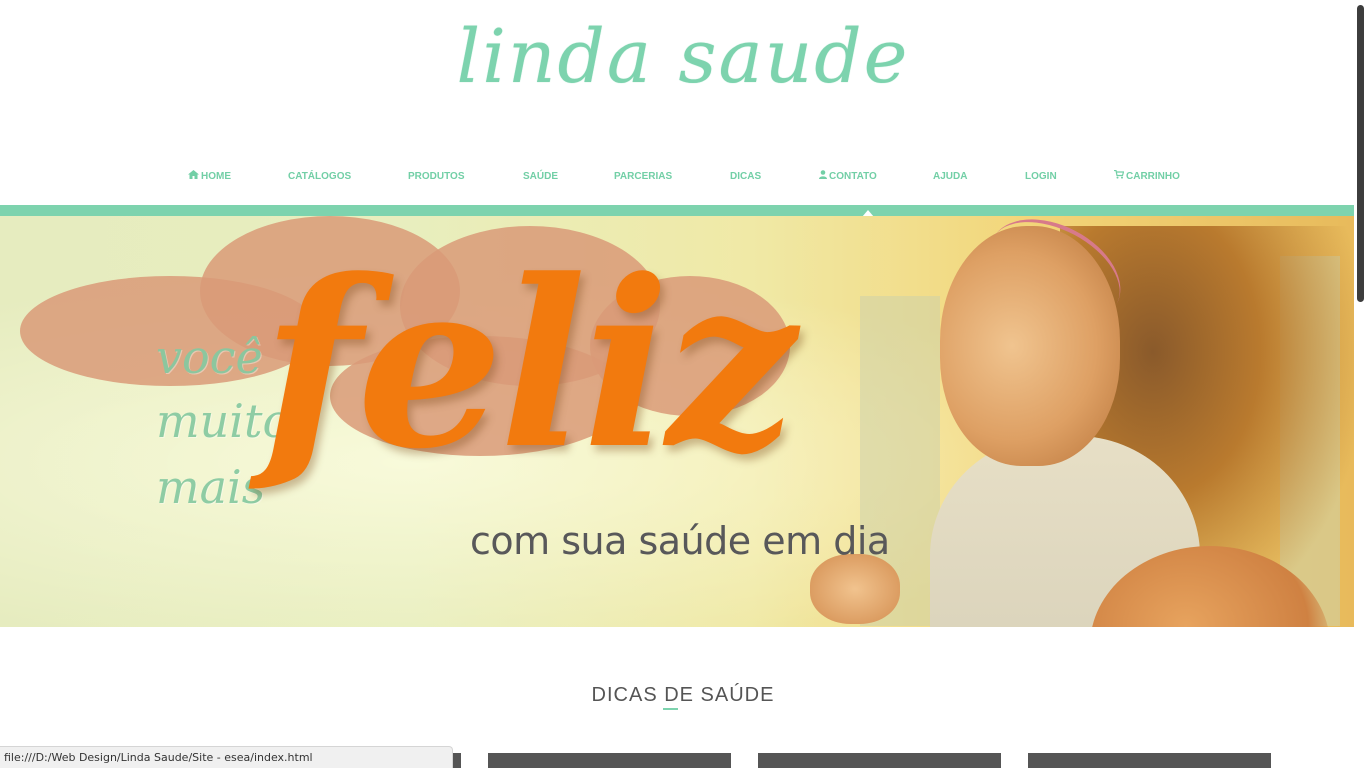  Describe the element at coordinates (1360, 153) in the screenshot. I see `scrollbar-thumb` at that location.